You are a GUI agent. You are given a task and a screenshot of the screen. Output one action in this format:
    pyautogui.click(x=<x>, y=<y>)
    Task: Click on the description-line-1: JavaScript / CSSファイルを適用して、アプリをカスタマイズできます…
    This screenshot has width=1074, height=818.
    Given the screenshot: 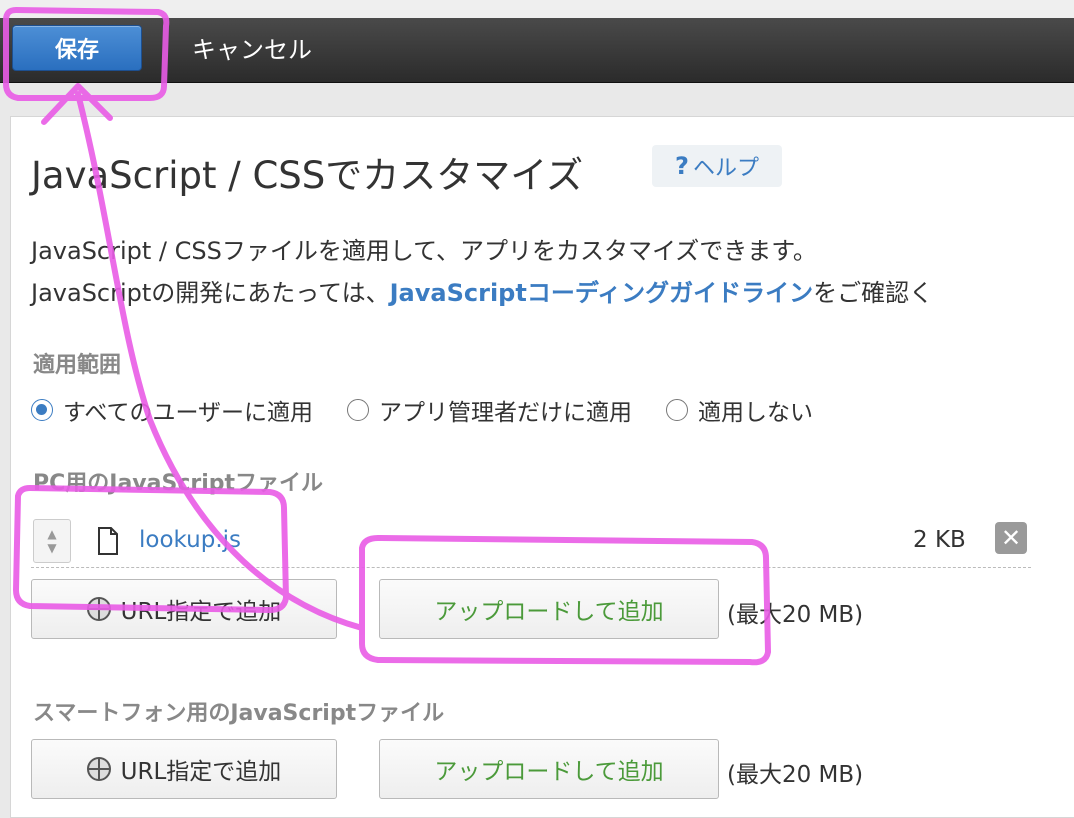 What is the action you would take?
    pyautogui.click(x=424, y=251)
    